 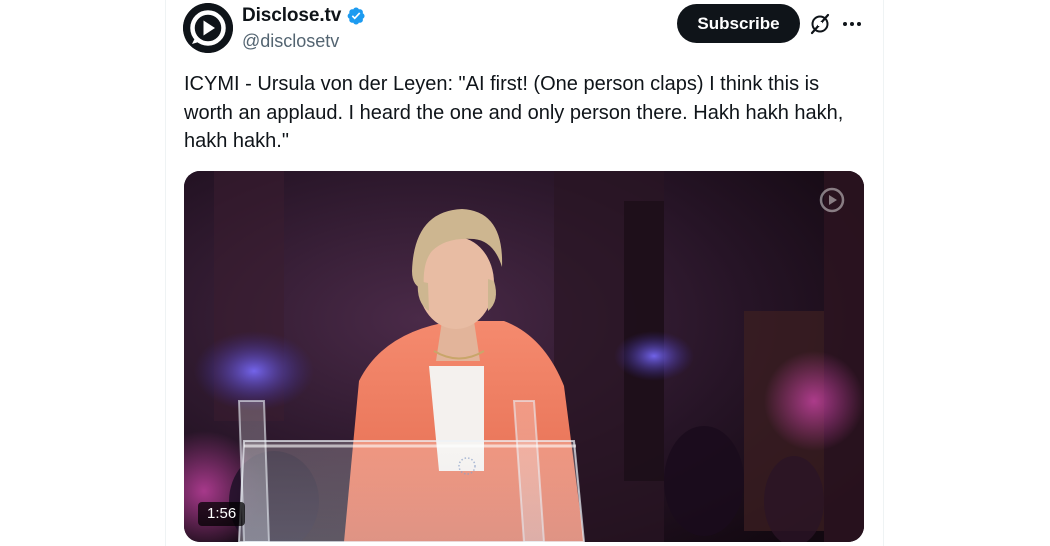 I want to click on grok-icon, so click(x=820, y=24).